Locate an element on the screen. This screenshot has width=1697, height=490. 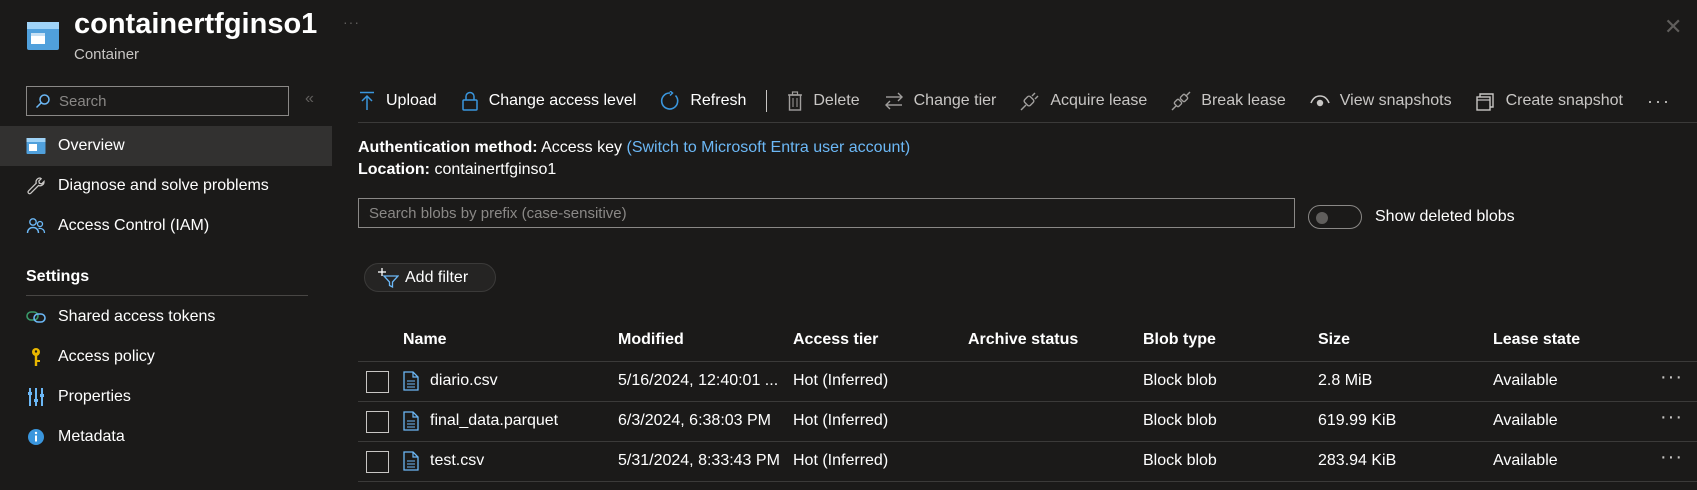
sidebar-item-label: Overview is located at coordinates (91, 145).